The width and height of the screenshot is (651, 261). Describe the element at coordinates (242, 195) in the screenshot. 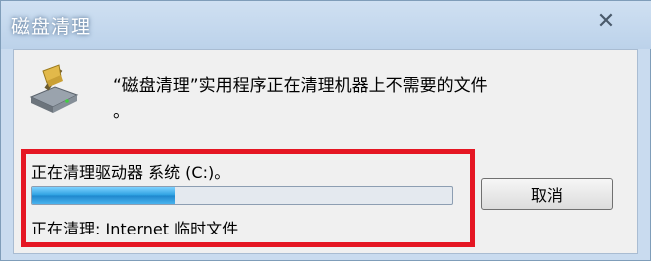

I see `progress-bar` at that location.